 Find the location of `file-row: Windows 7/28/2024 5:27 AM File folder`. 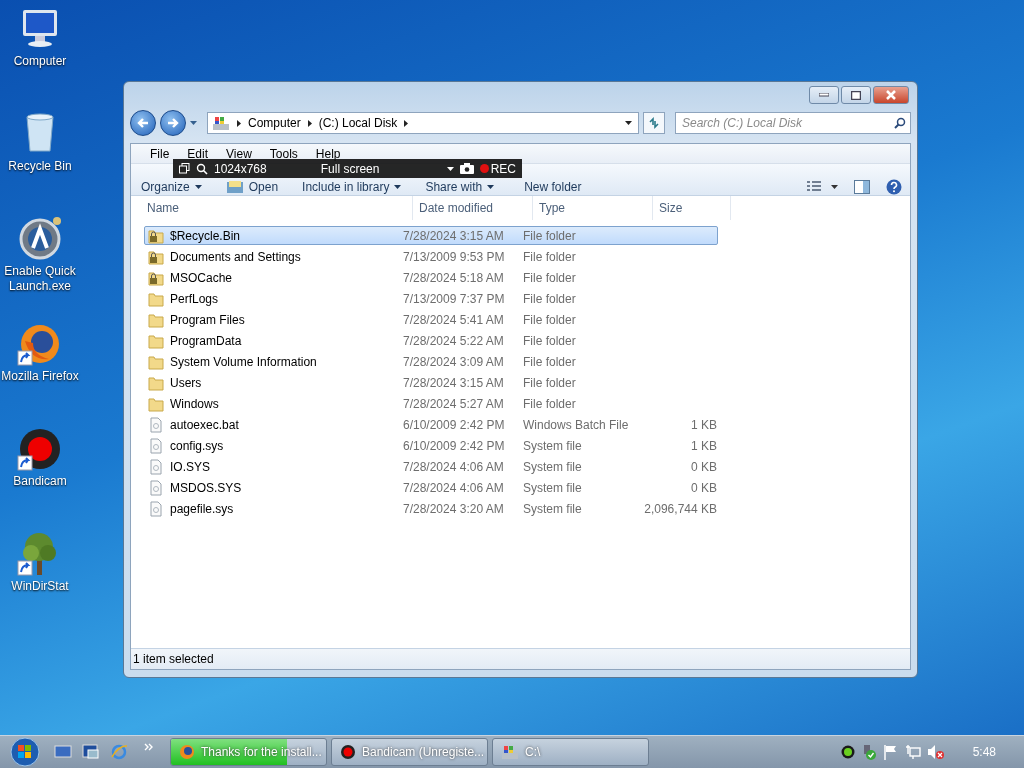

file-row: Windows 7/28/2024 5:27 AM File folder is located at coordinates (431, 403).